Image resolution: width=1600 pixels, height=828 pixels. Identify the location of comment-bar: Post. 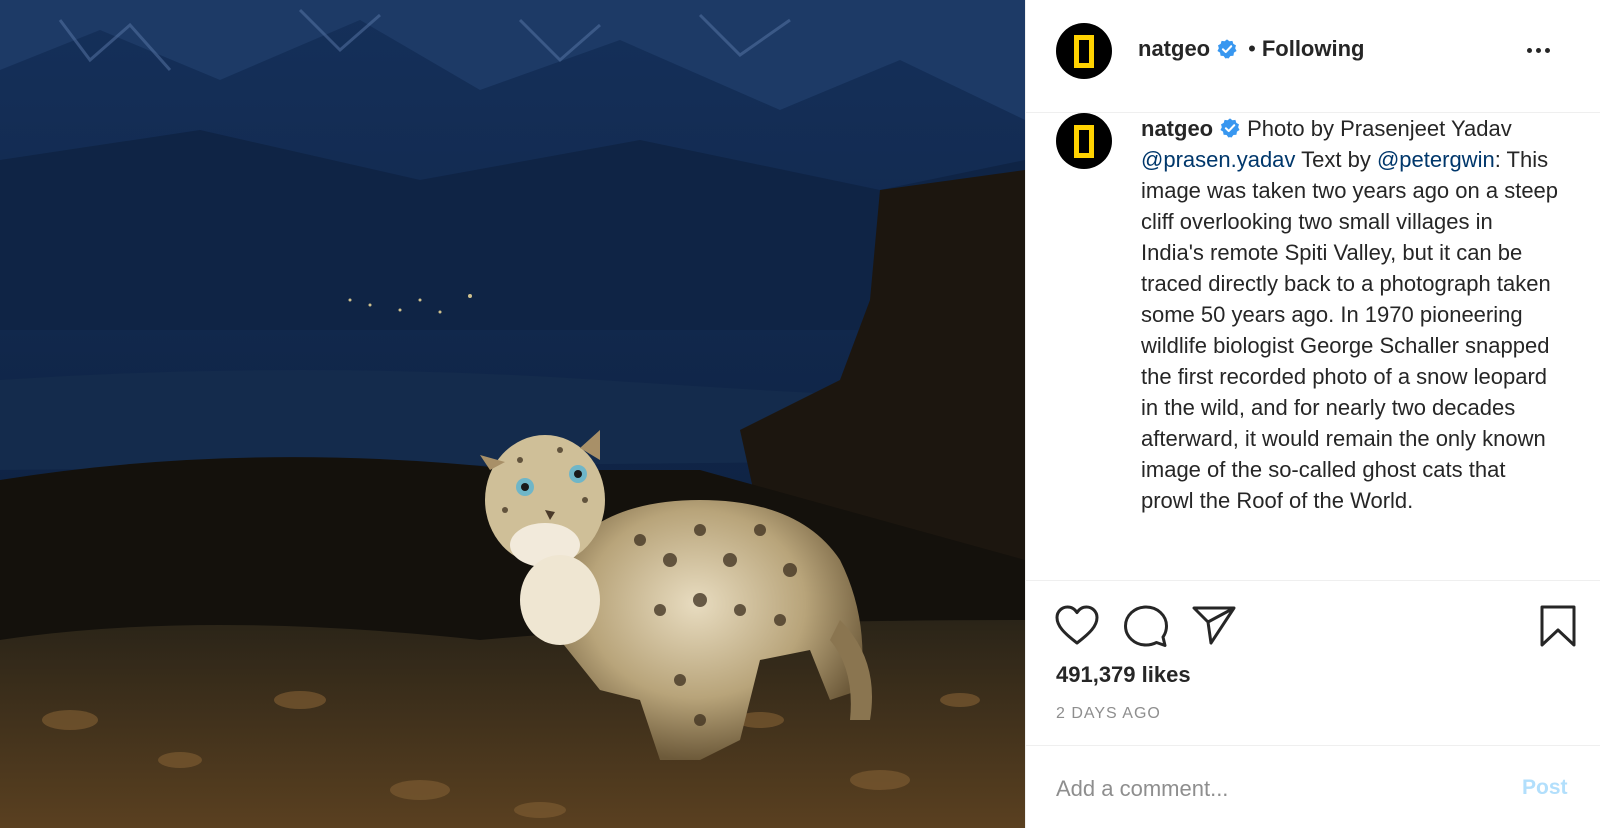
(1313, 786).